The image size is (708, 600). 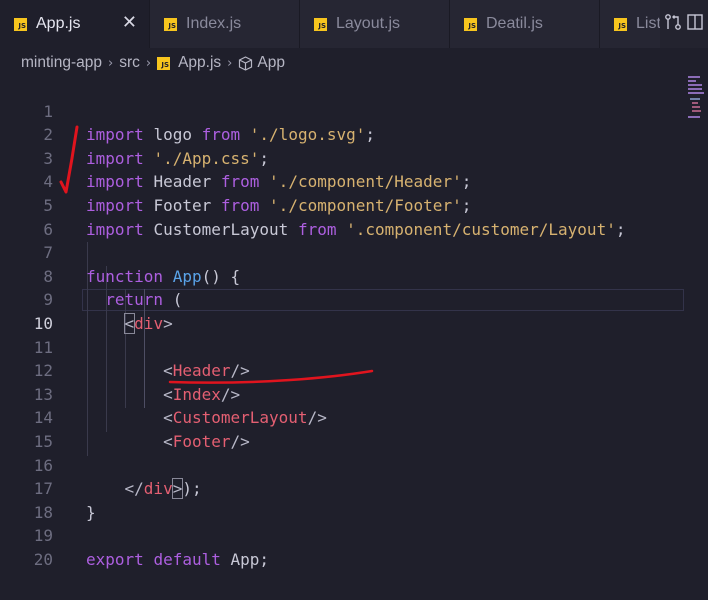 I want to click on code-line: 8 return (, so click(x=354, y=275).